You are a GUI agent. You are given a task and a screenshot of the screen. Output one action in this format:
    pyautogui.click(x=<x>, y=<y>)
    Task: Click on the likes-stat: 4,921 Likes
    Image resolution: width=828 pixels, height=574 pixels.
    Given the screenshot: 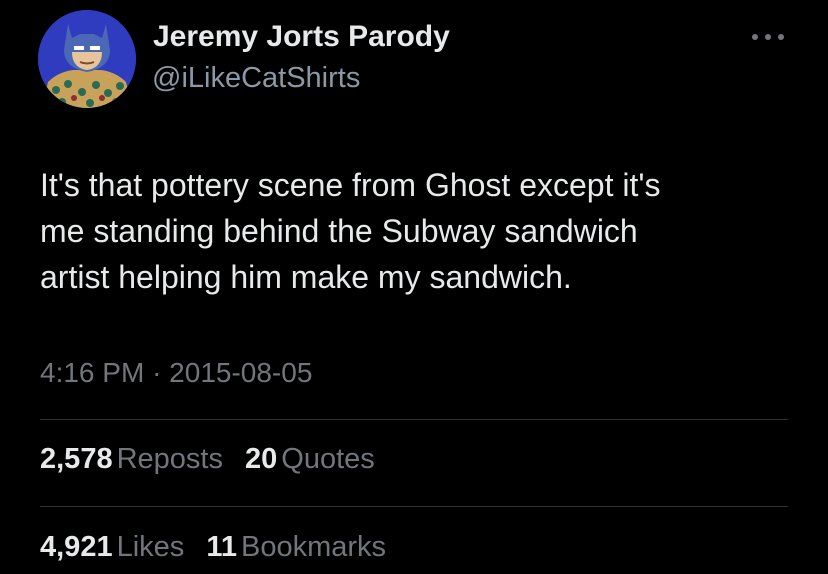 What is the action you would take?
    pyautogui.click(x=112, y=547)
    